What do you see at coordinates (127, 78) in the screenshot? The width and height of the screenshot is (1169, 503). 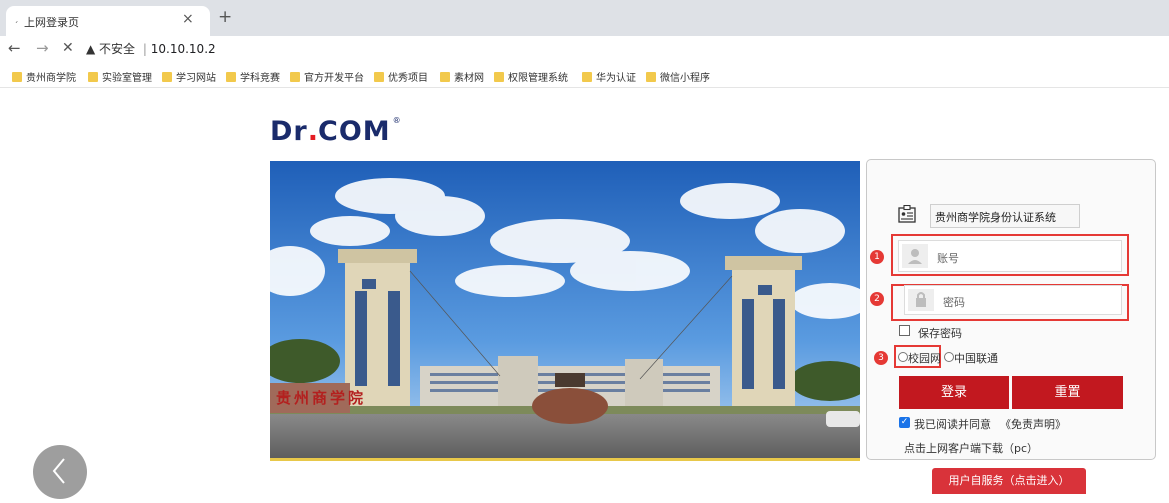 I see `bookmark-label: 实验室管理` at bounding box center [127, 78].